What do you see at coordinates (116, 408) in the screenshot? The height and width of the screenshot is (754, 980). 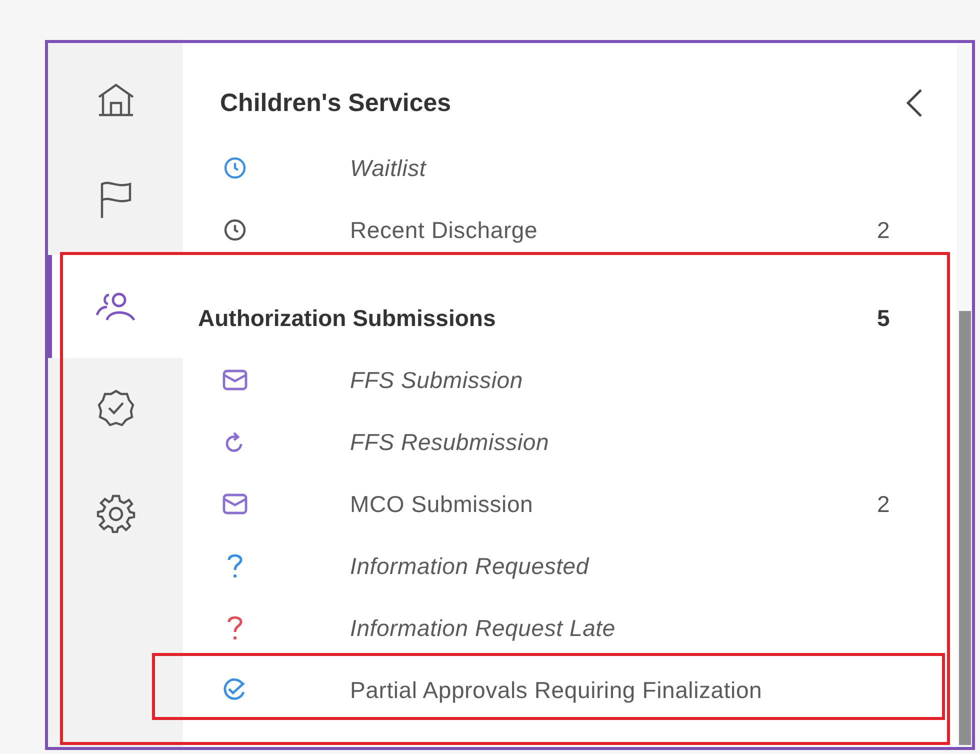 I see `badge-check-icon` at bounding box center [116, 408].